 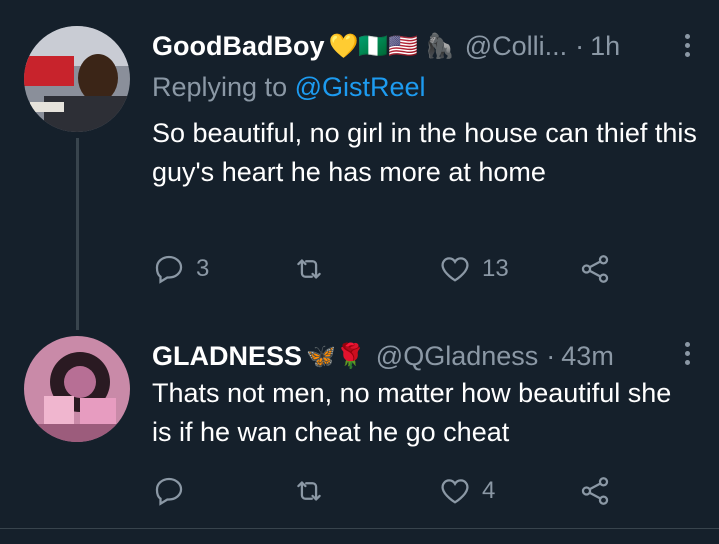 What do you see at coordinates (220, 87) in the screenshot?
I see `replying-prefix: Replying to` at bounding box center [220, 87].